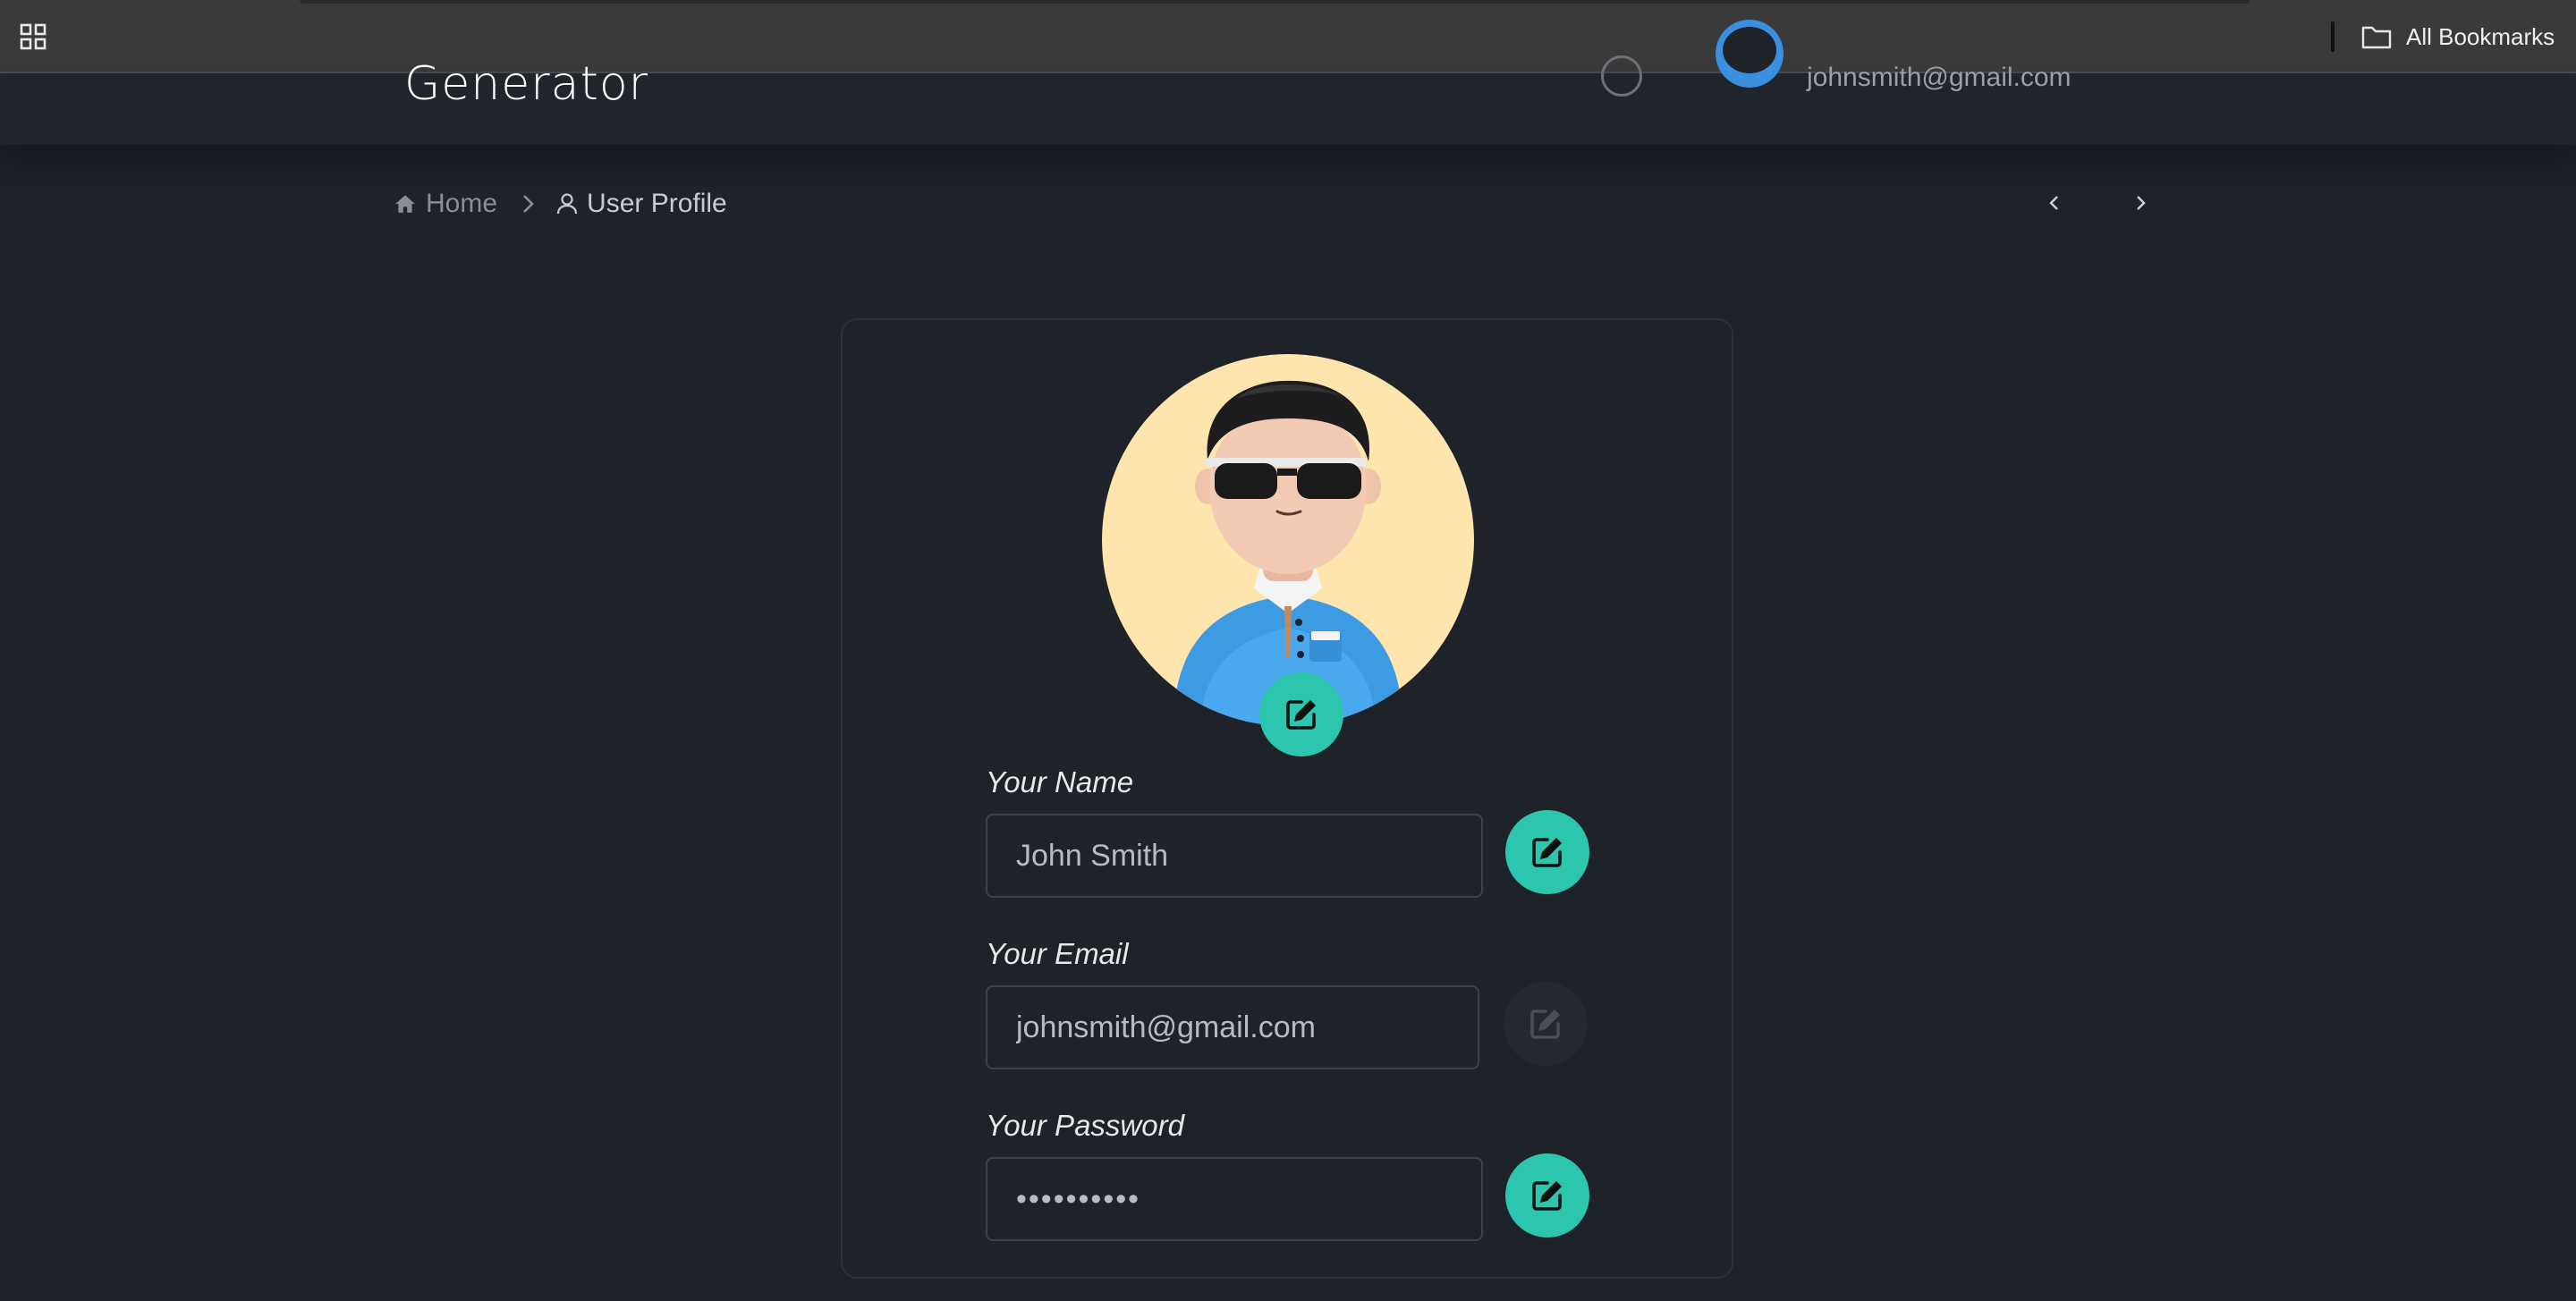  I want to click on avatar-illustration, so click(1288, 553).